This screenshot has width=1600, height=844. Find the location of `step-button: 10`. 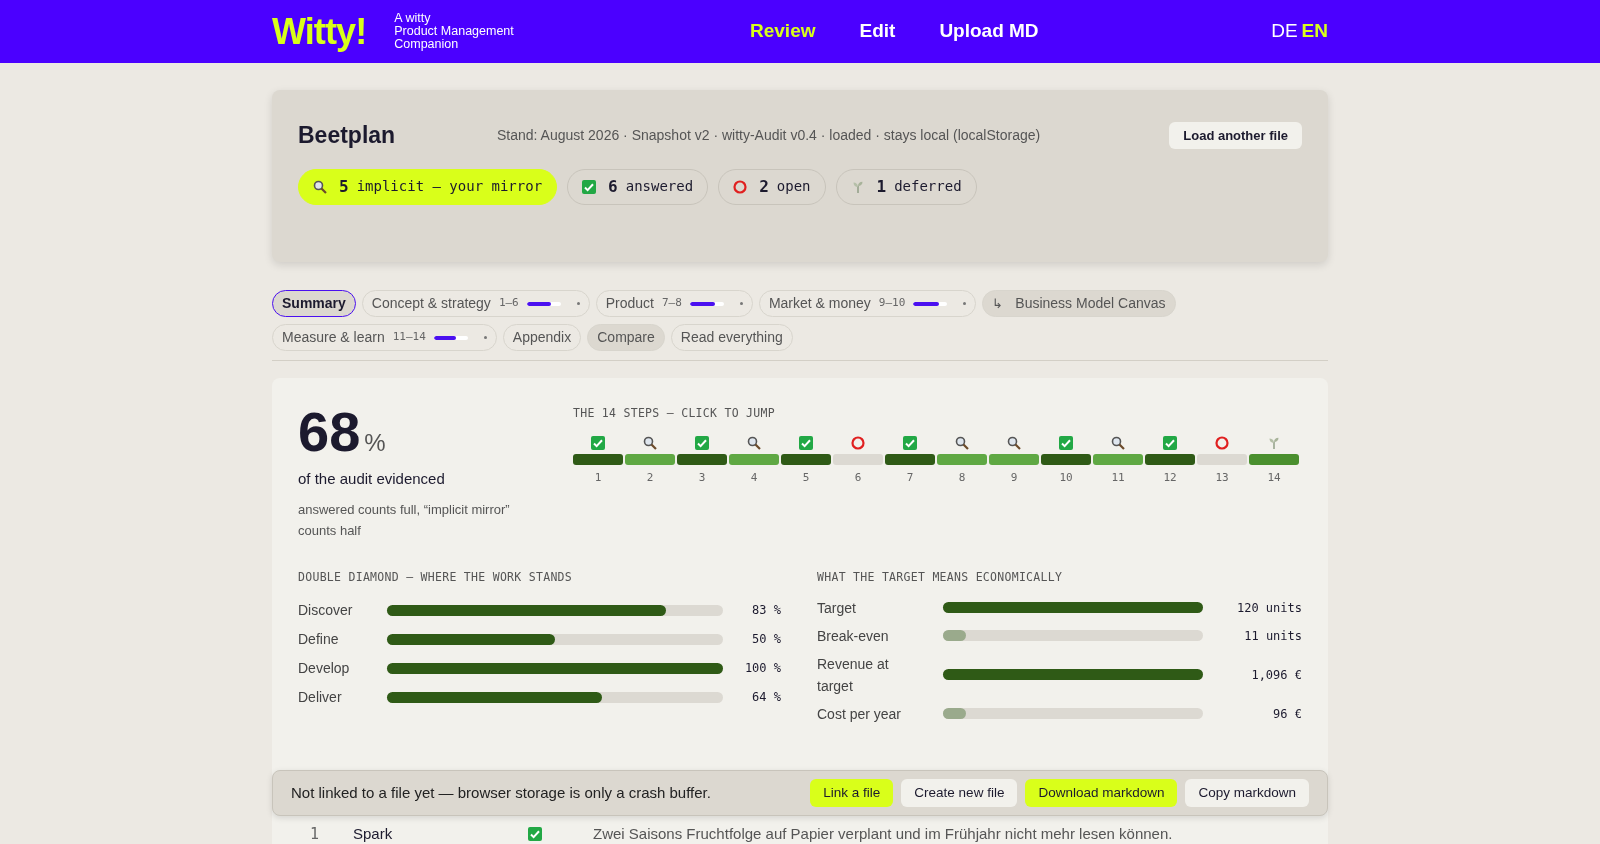

step-button: 10 is located at coordinates (1066, 460).